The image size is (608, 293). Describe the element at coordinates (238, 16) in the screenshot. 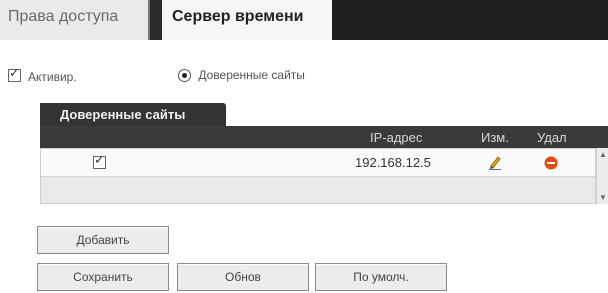

I see `tab-label: Сервер времени` at that location.